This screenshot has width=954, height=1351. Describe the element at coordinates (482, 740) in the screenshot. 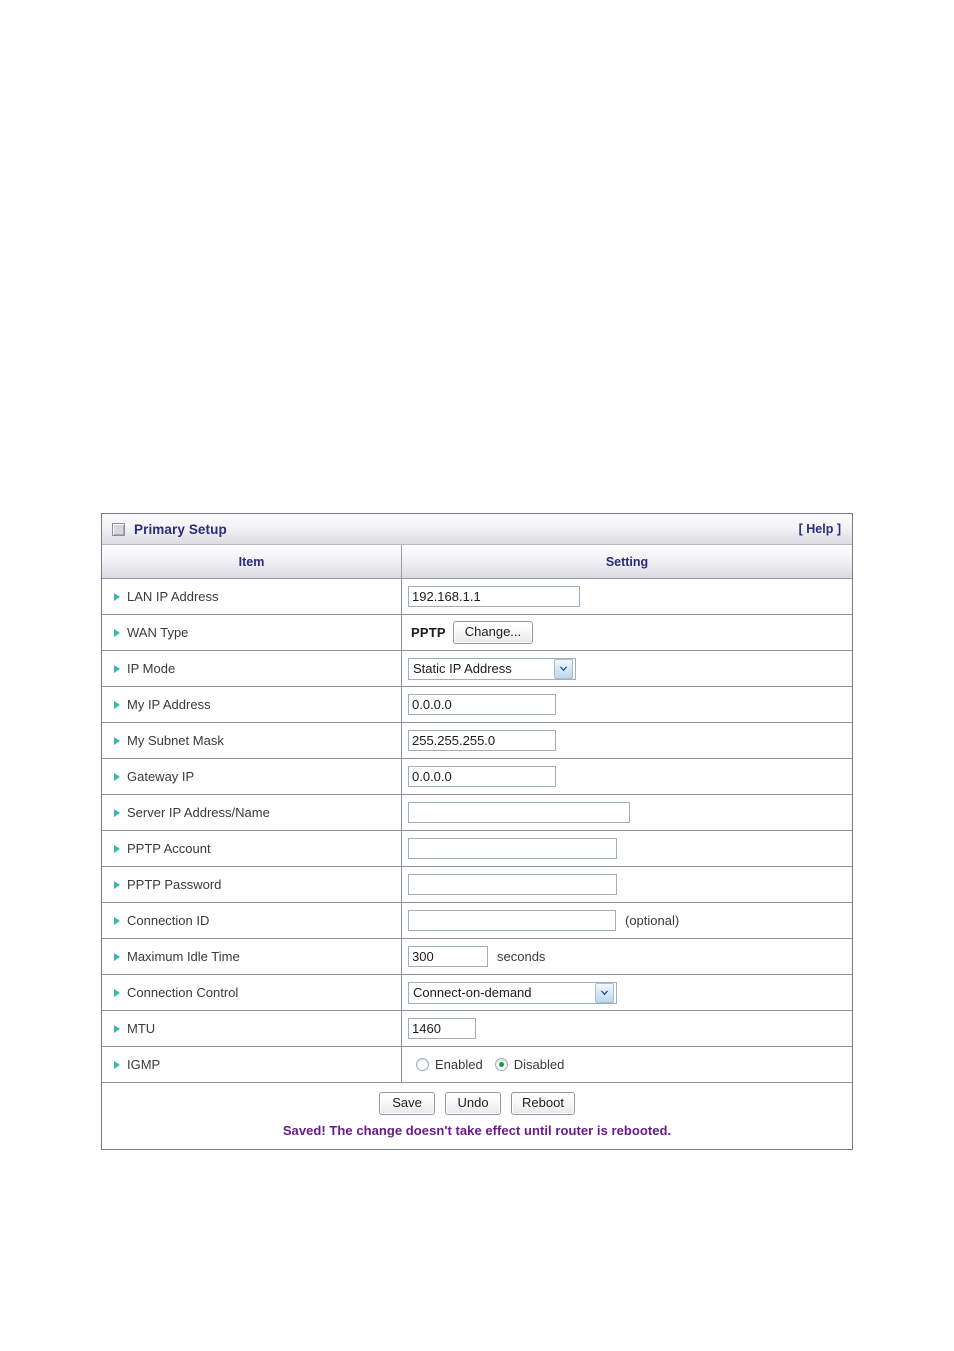

I see `my-subnet-mask-input` at that location.